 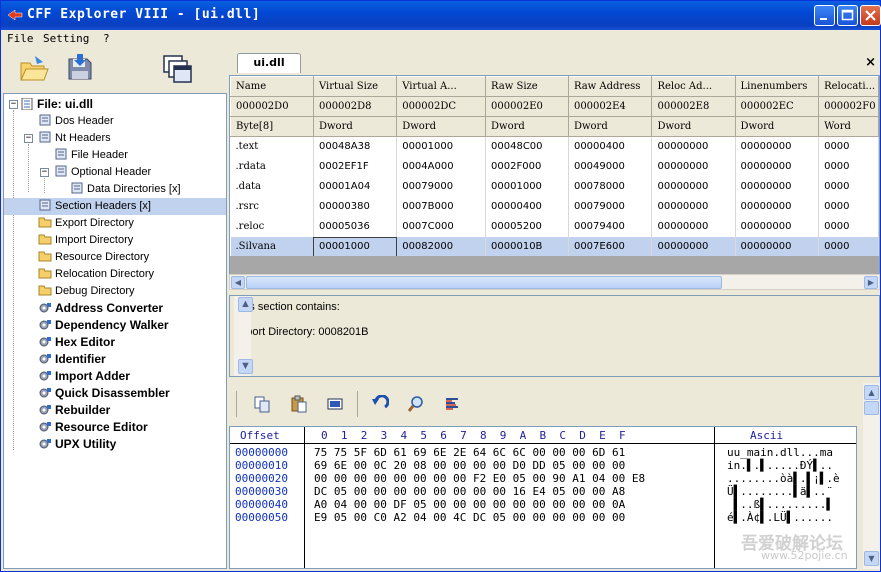 I want to click on open-file-icon, so click(x=33, y=69).